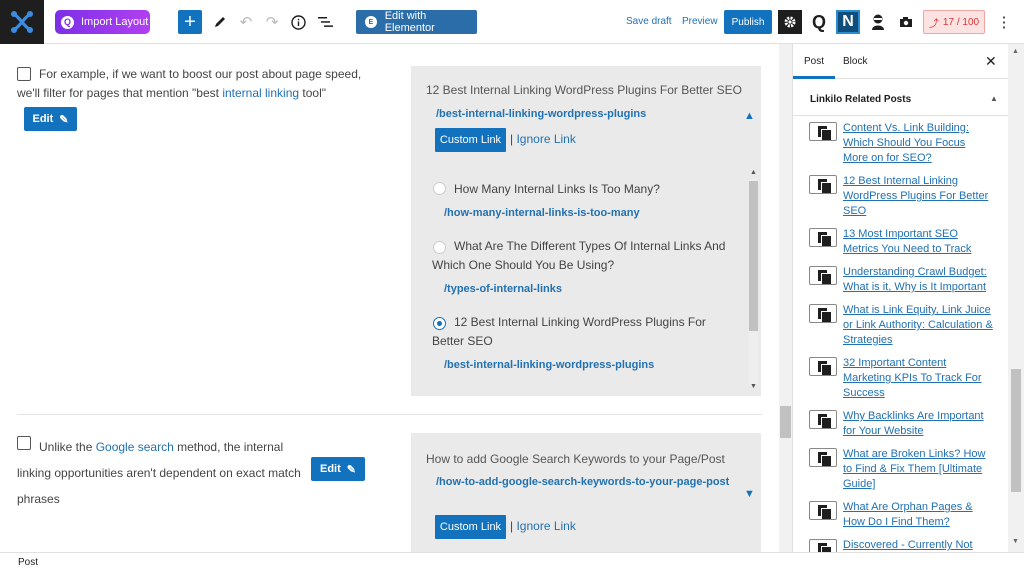 The image size is (1024, 570). I want to click on user-ninja-icon, so click(878, 22).